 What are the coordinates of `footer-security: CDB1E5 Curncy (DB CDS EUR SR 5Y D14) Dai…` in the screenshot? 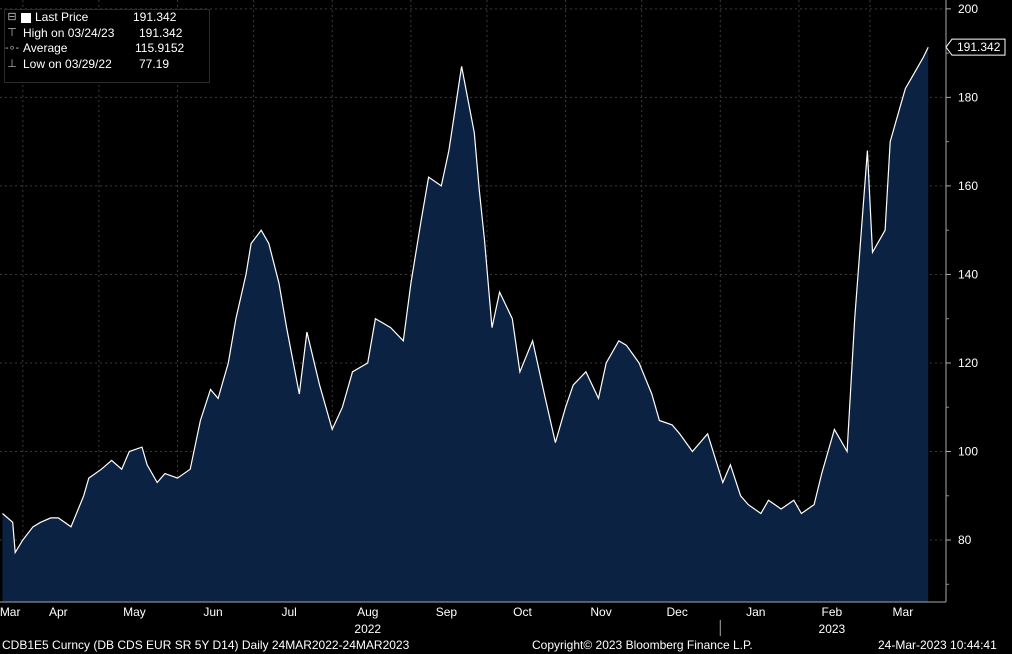 It's located at (206, 645).